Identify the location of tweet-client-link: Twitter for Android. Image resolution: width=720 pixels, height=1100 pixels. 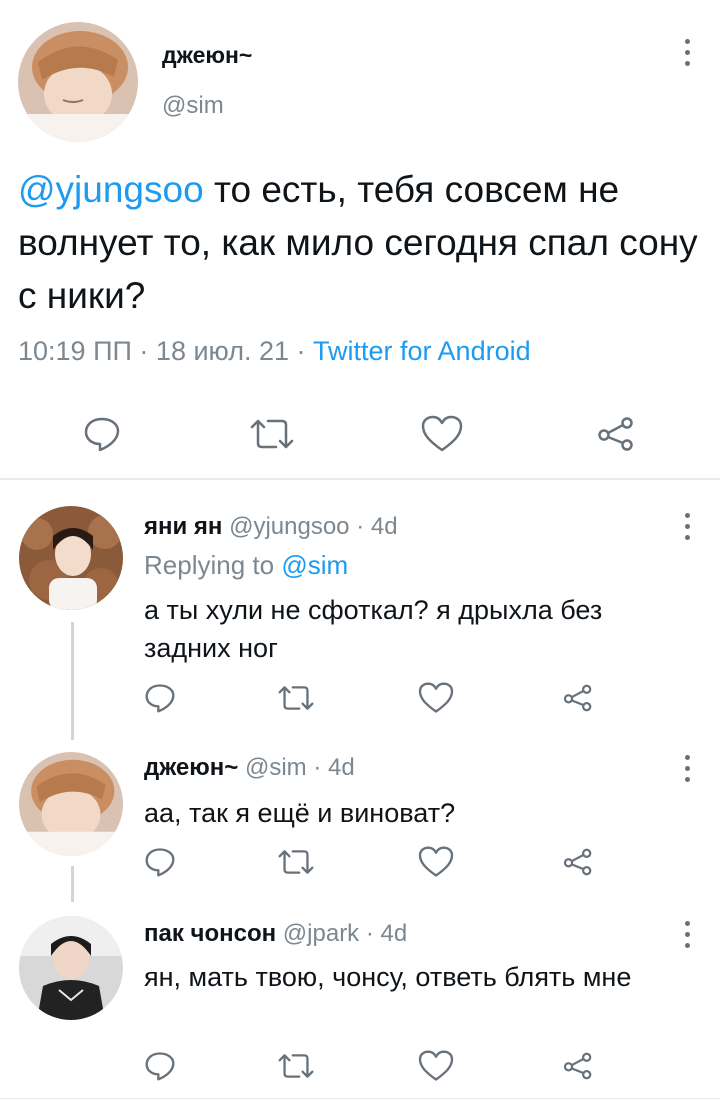
(422, 351).